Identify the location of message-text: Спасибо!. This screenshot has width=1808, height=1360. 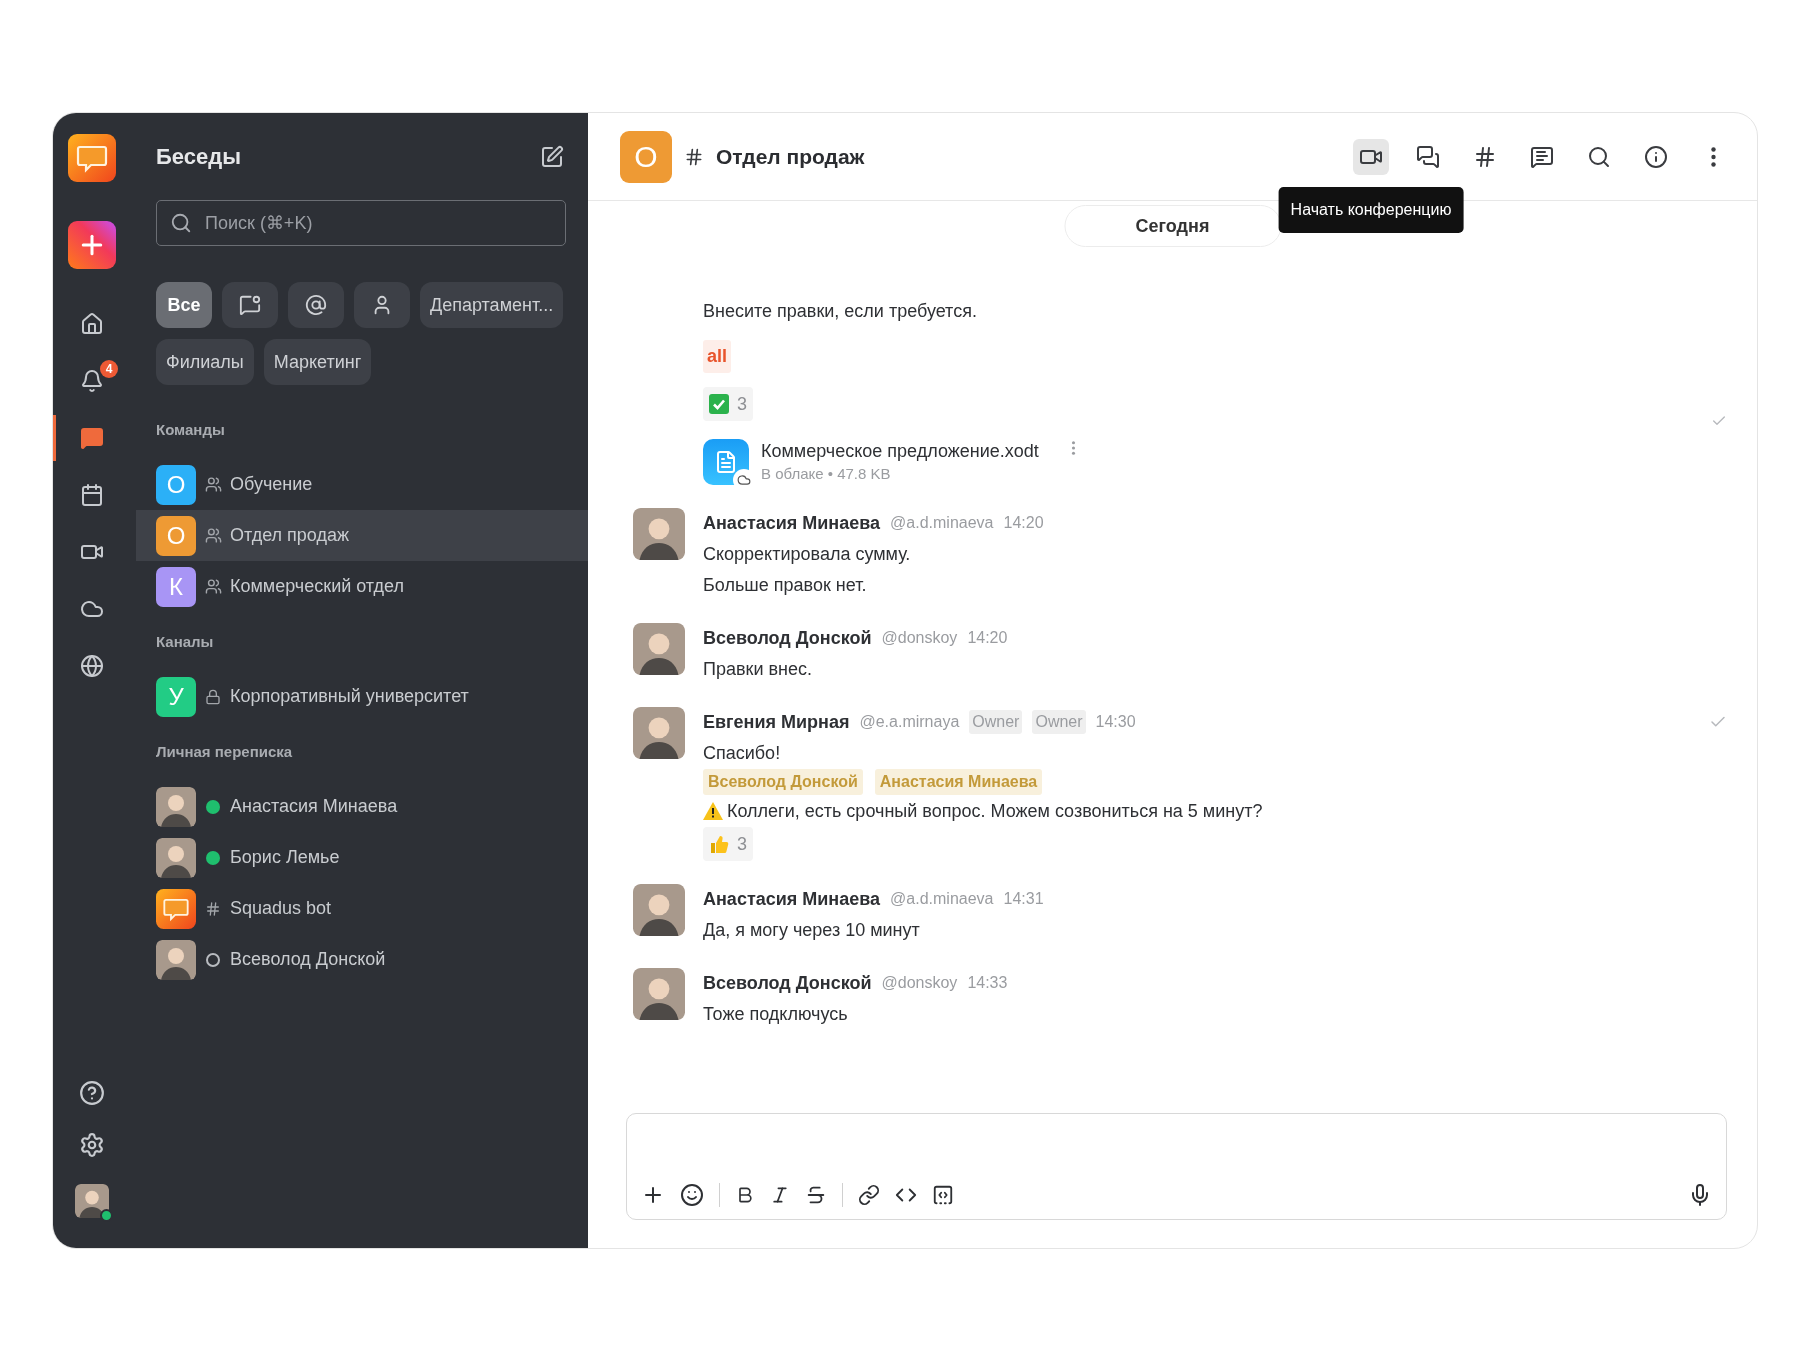
(742, 753).